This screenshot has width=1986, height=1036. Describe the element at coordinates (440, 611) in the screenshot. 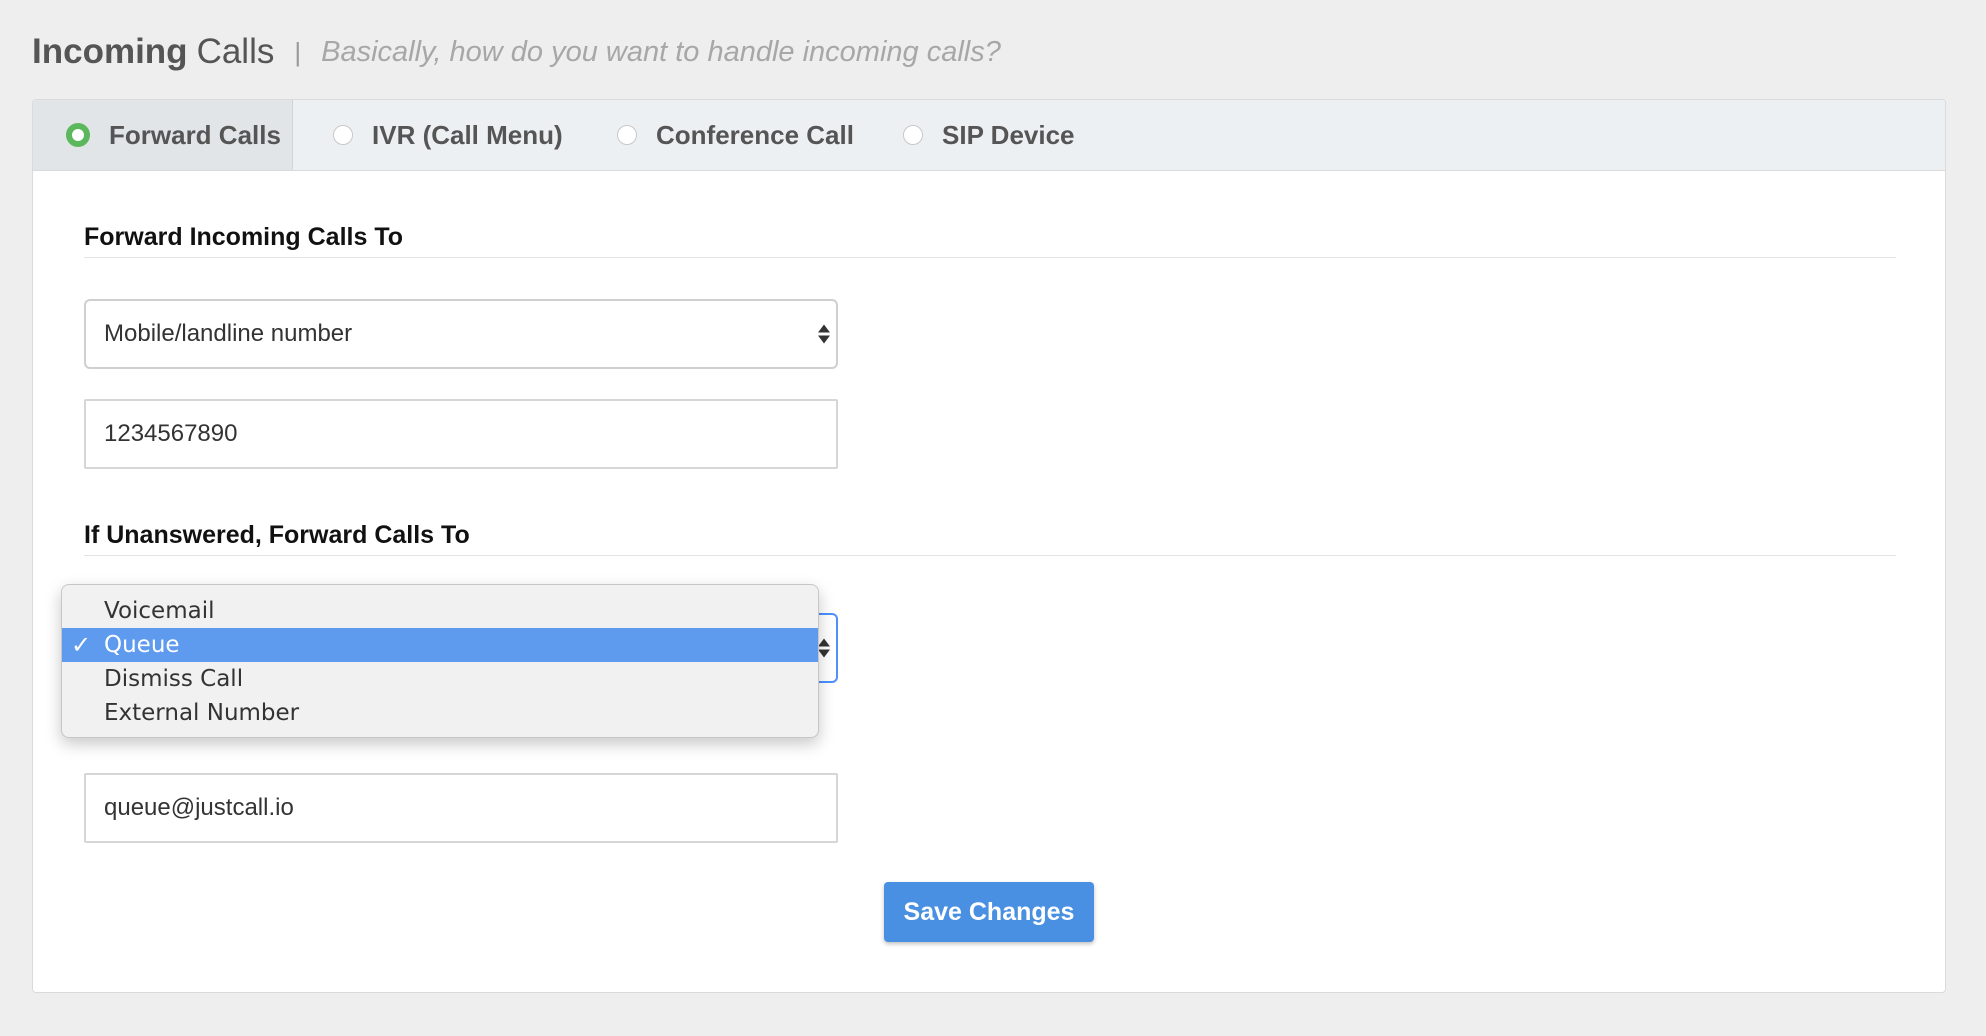

I see `menu-option-voicemail: Voicemail` at that location.